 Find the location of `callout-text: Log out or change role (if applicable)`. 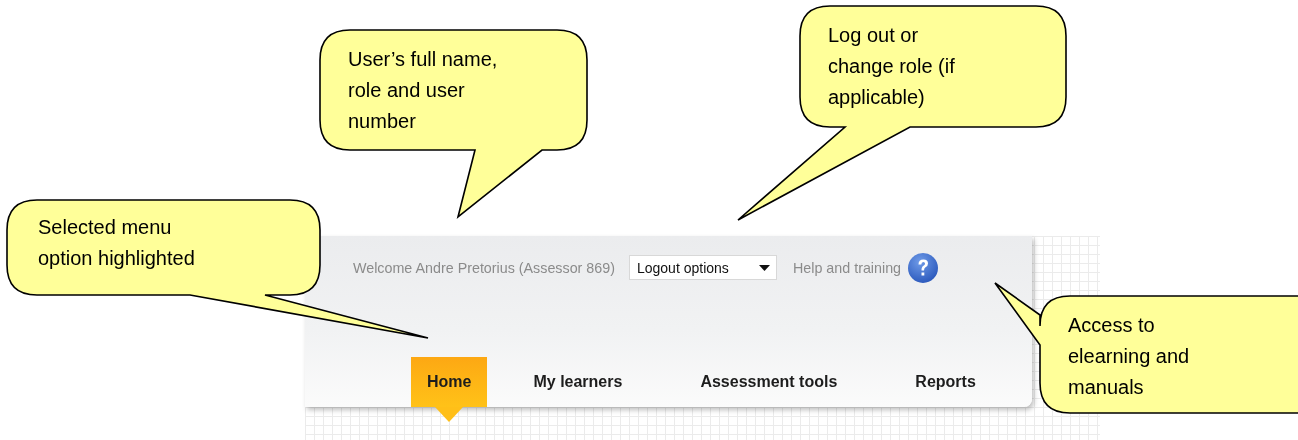

callout-text: Log out or change role (if applicable) is located at coordinates (891, 66).